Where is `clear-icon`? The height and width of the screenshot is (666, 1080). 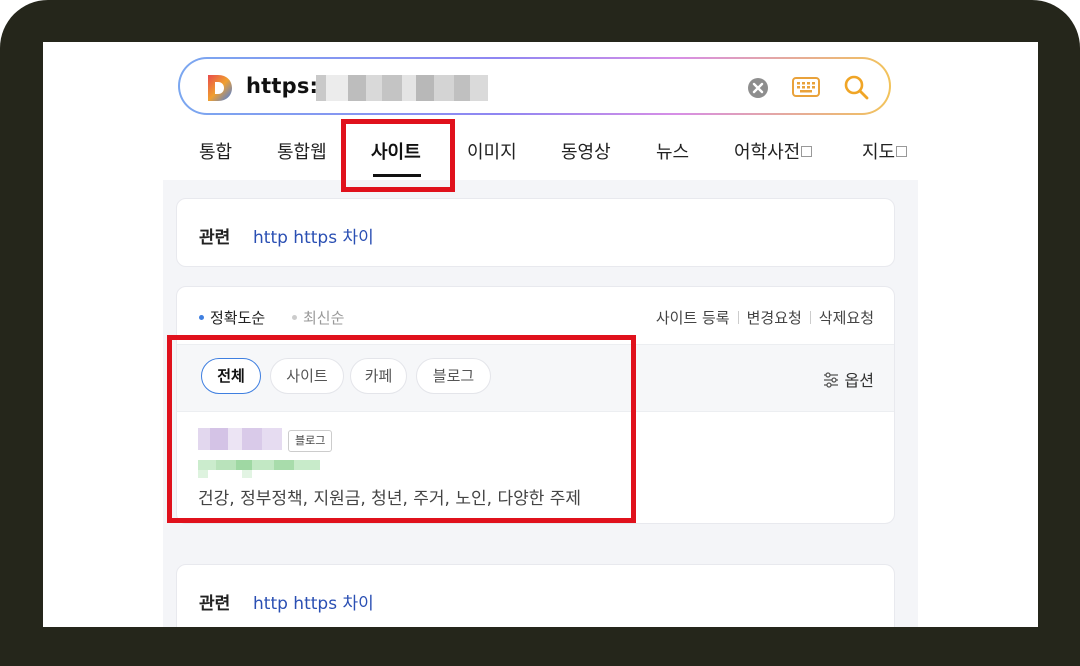
clear-icon is located at coordinates (758, 88).